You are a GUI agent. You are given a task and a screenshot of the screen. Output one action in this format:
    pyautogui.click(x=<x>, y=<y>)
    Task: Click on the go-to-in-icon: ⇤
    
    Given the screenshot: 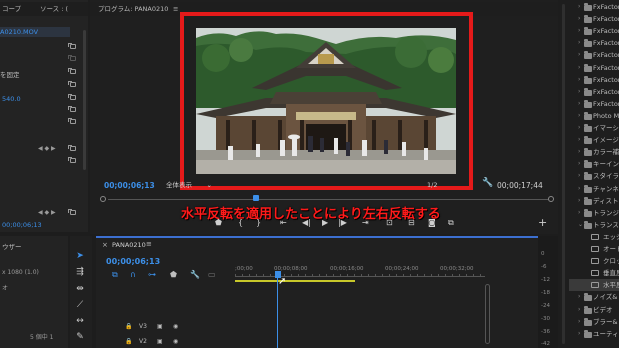 What is the action you would take?
    pyautogui.click(x=283, y=222)
    